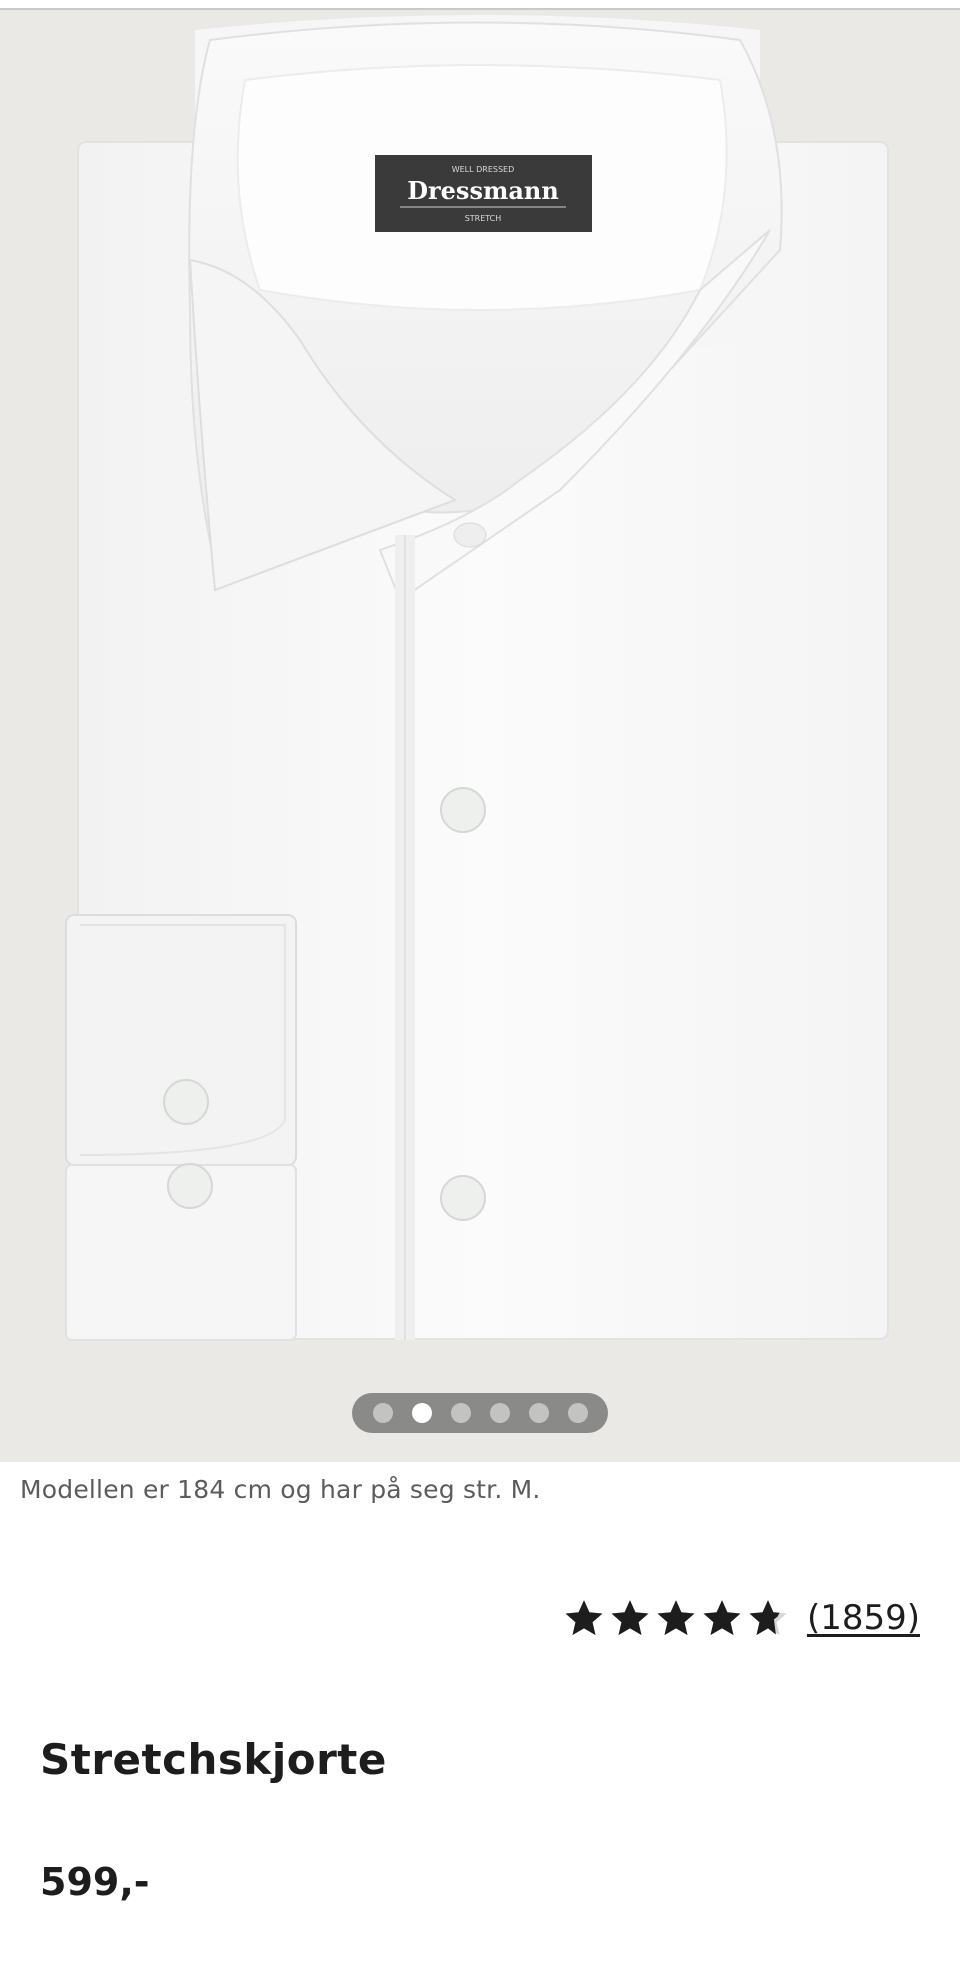  Describe the element at coordinates (213, 1759) in the screenshot. I see `product-title: Stretchskjorte` at that location.